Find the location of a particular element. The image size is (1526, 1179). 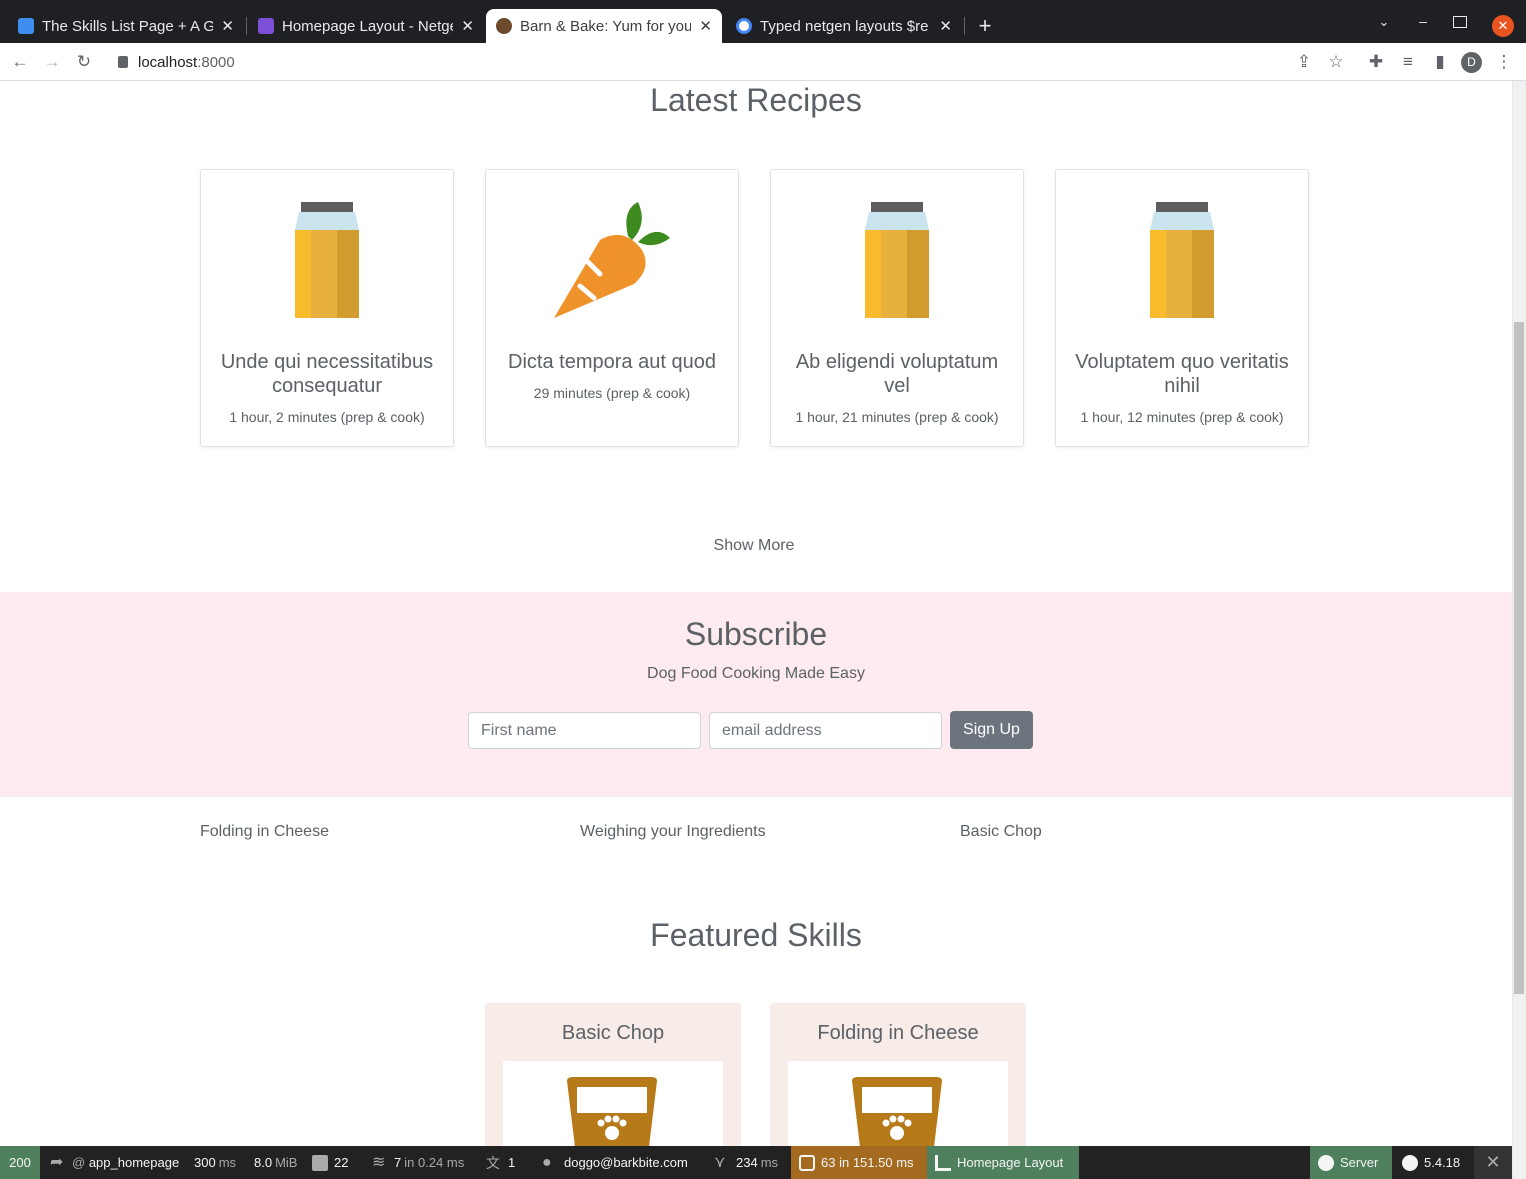

google-icon is located at coordinates (744, 26).